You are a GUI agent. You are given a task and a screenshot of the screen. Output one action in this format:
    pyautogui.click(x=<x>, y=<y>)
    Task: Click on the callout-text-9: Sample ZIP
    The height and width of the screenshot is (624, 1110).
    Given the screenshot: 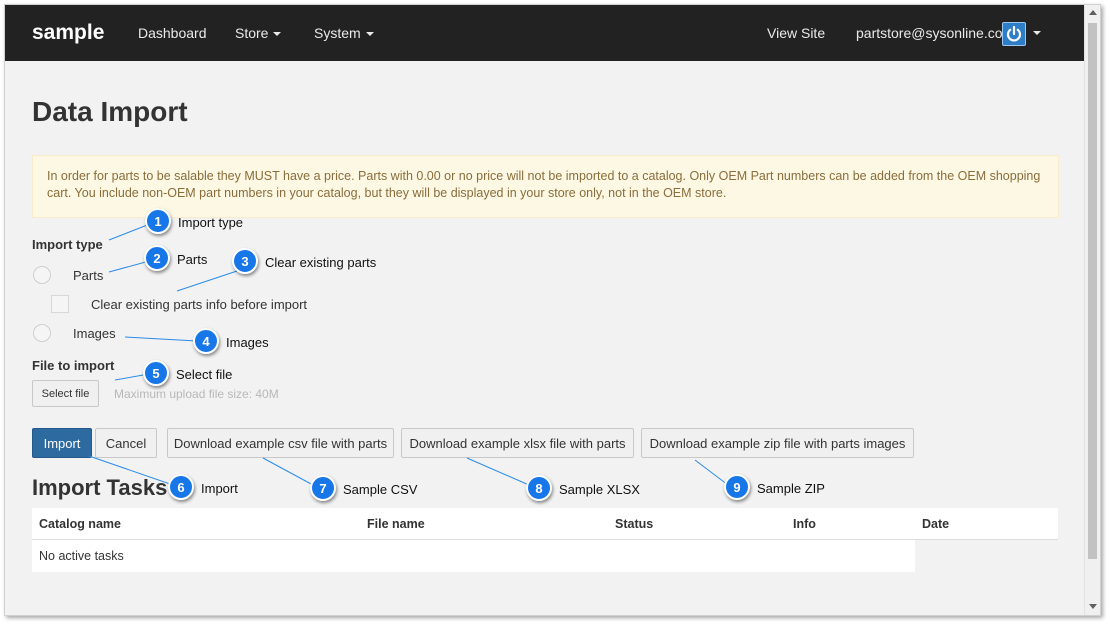 What is the action you would take?
    pyautogui.click(x=791, y=488)
    